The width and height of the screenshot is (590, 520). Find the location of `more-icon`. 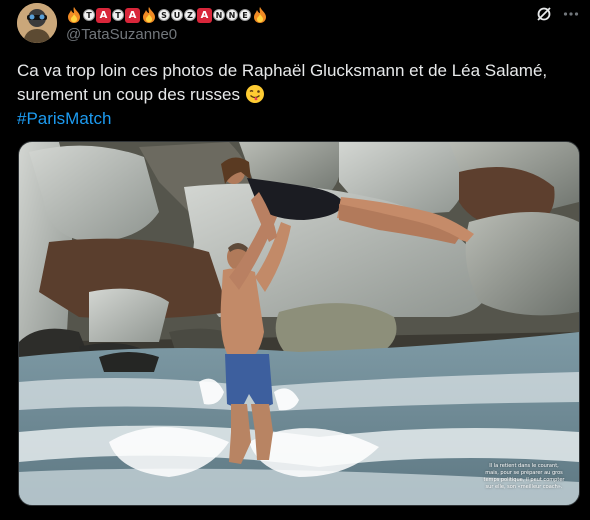

more-icon is located at coordinates (571, 14).